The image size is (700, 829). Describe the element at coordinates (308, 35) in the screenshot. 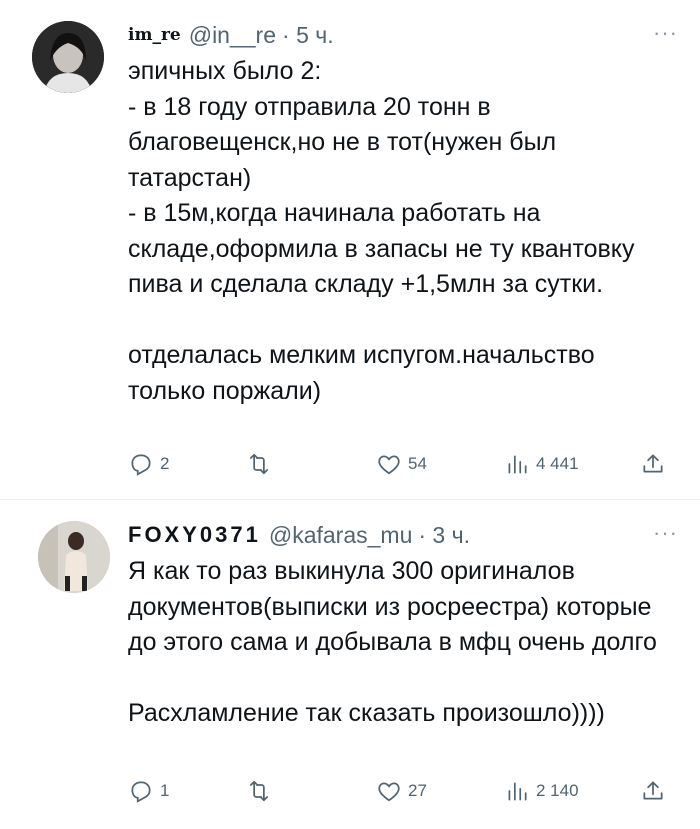

I see `tweet-time: · 5 ч.` at that location.